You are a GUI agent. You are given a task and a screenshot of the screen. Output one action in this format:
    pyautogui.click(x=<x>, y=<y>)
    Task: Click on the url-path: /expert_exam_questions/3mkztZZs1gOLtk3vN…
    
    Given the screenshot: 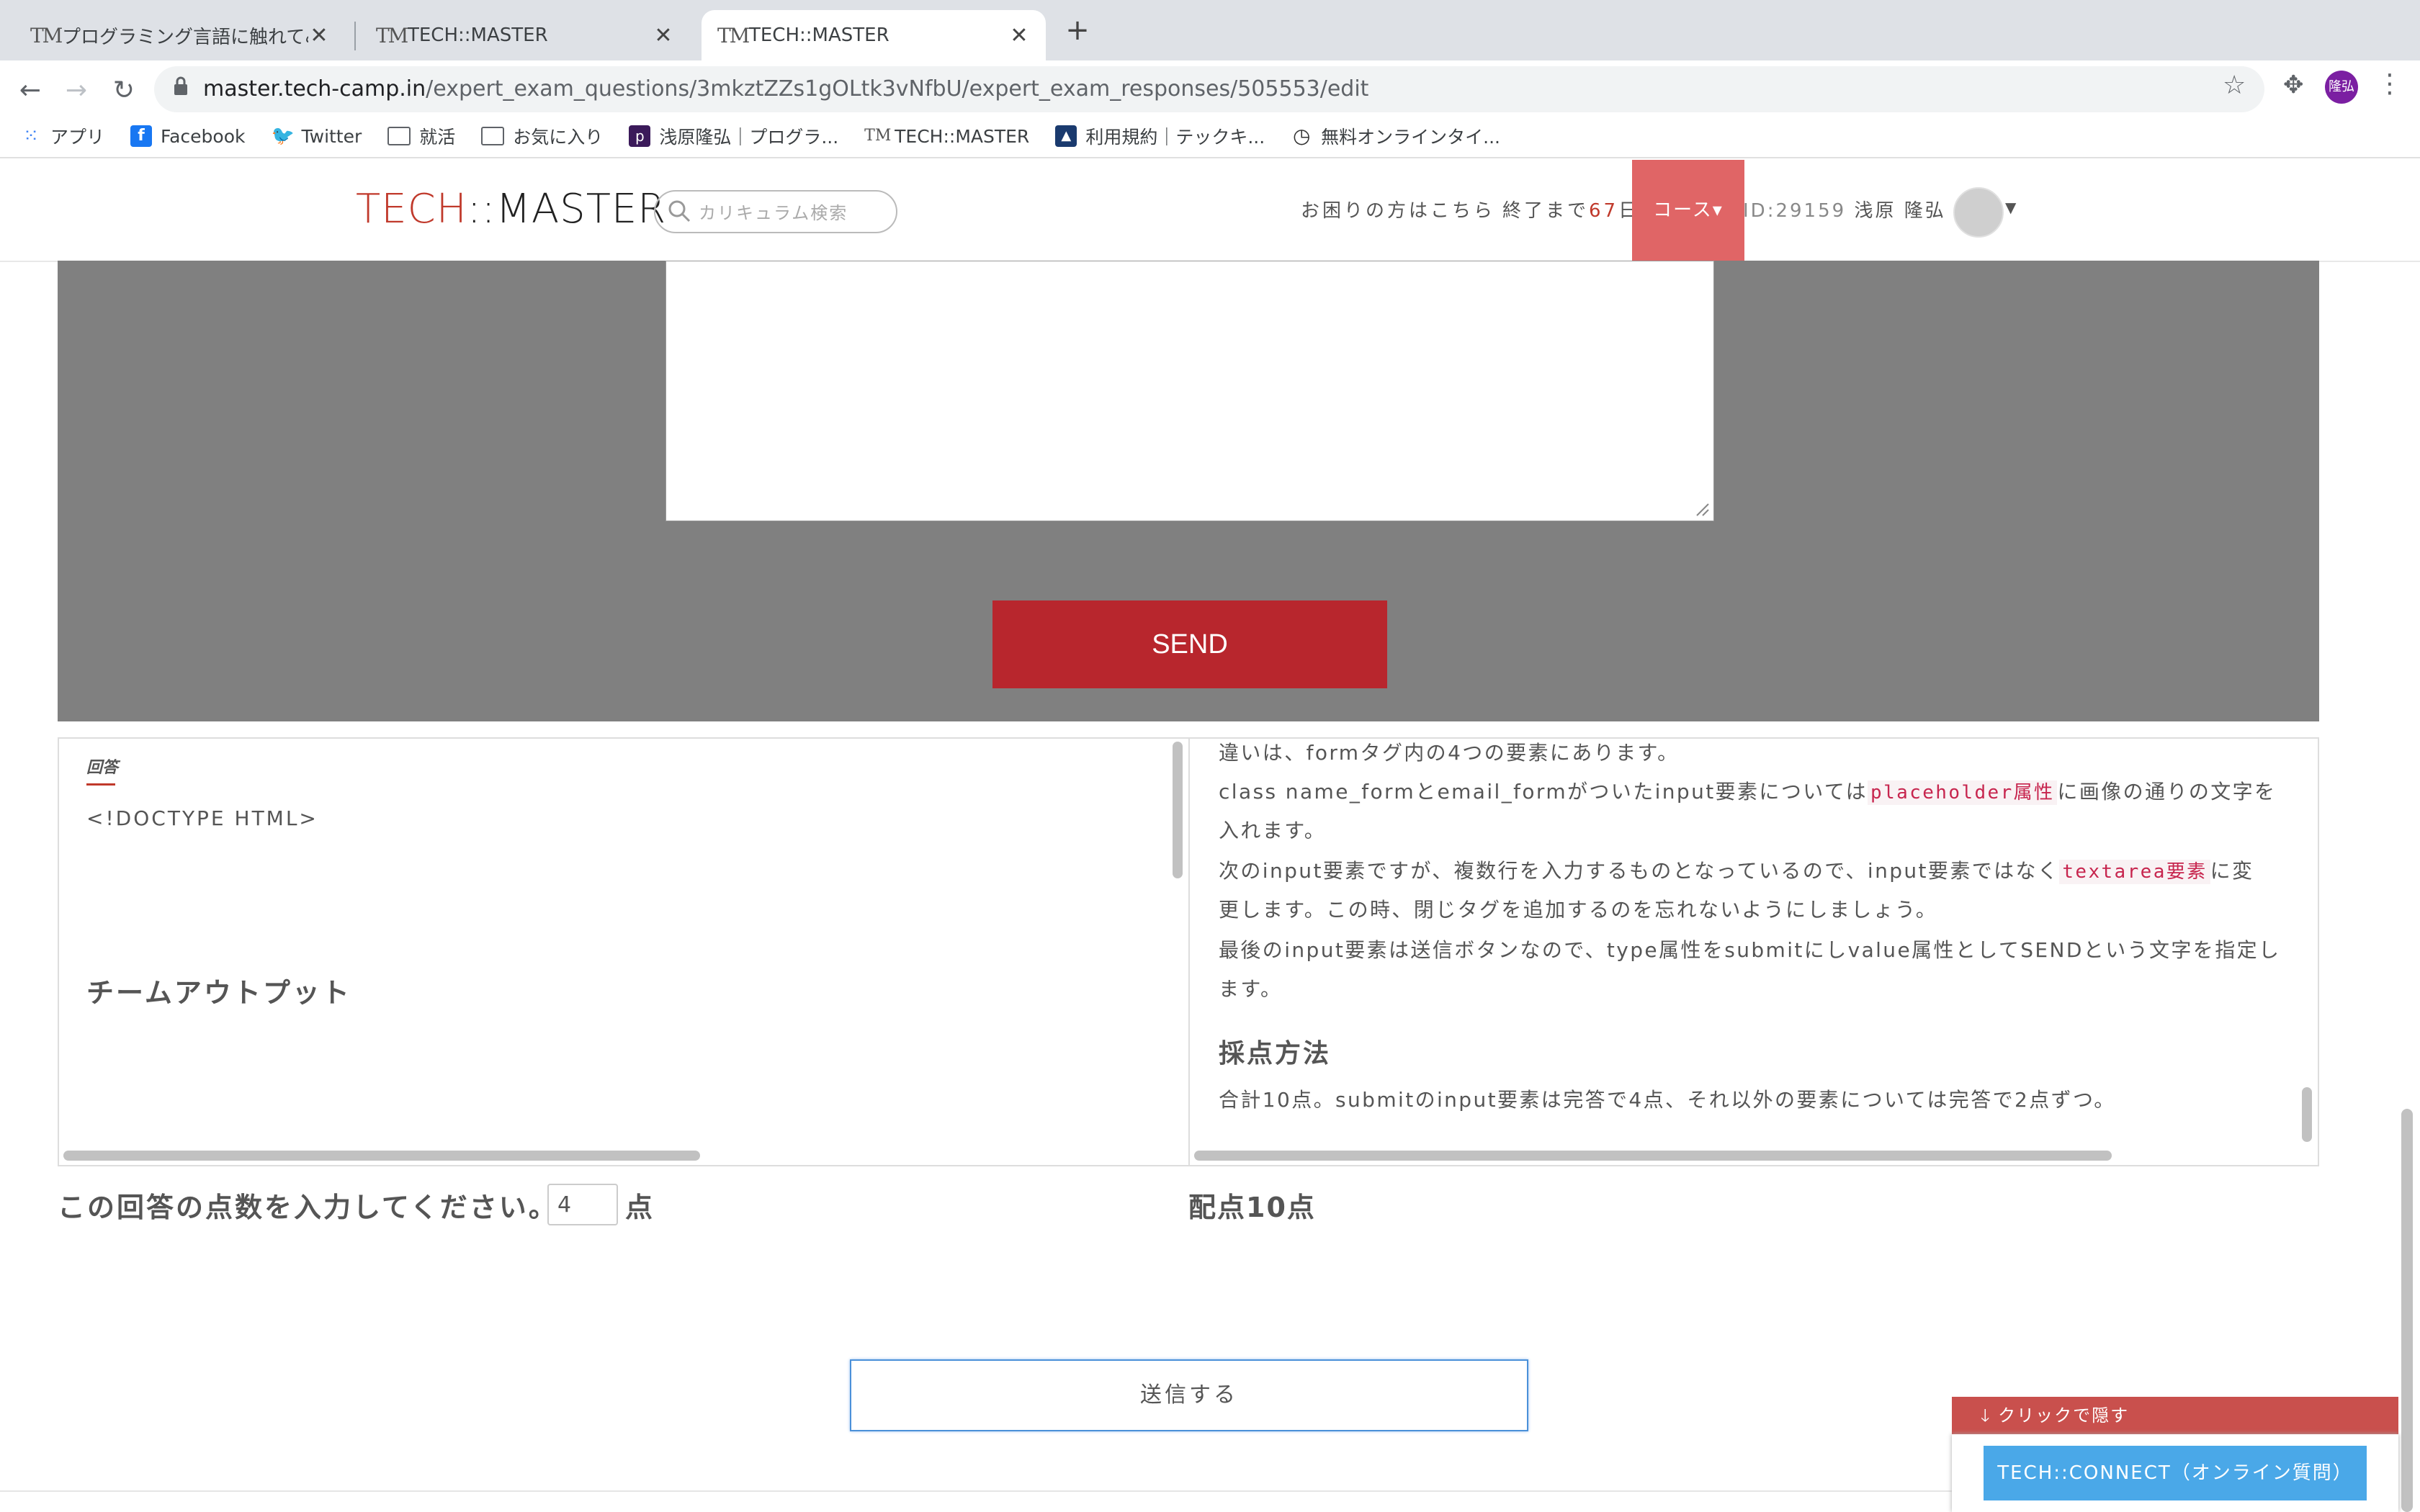 What is the action you would take?
    pyautogui.click(x=897, y=89)
    